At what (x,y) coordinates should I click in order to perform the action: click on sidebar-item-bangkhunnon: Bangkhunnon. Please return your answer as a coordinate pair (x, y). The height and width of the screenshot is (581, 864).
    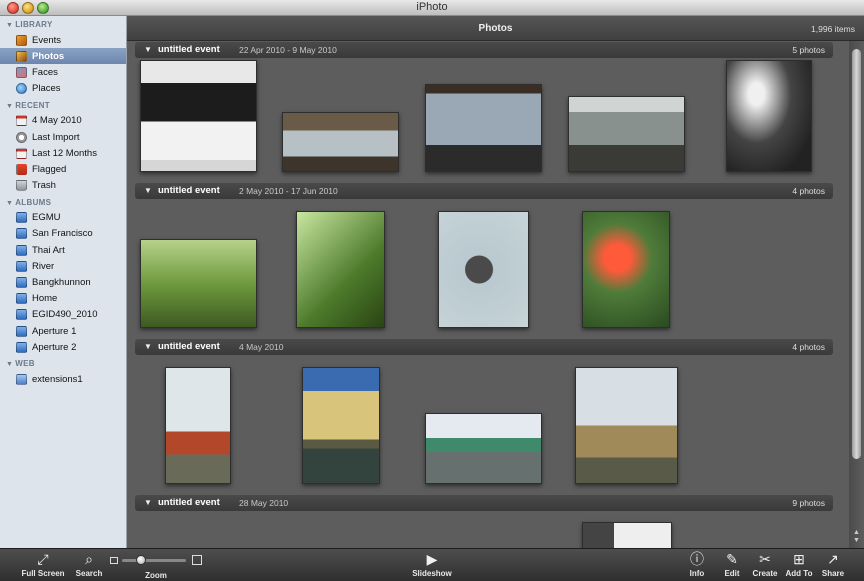
    Looking at the image, I should click on (63, 282).